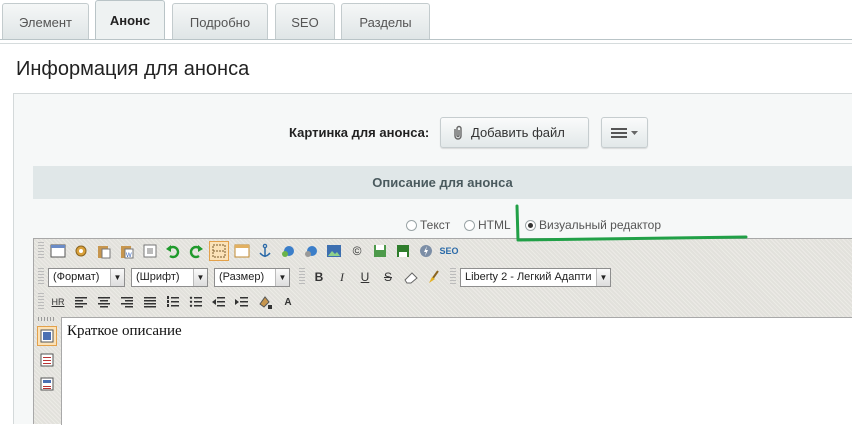 The width and height of the screenshot is (852, 425). Describe the element at coordinates (104, 302) in the screenshot. I see `align-center-icon` at that location.